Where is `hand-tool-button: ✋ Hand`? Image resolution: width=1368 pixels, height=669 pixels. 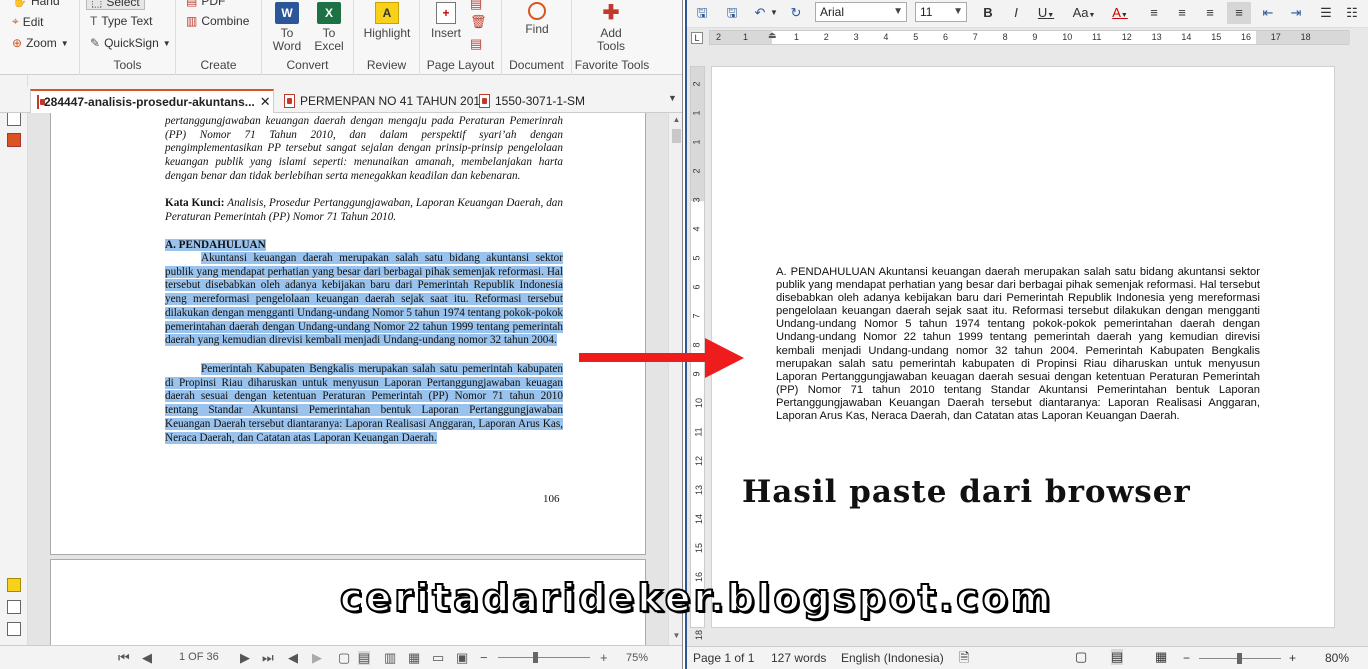
hand-tool-button: ✋ Hand is located at coordinates (36, 4).